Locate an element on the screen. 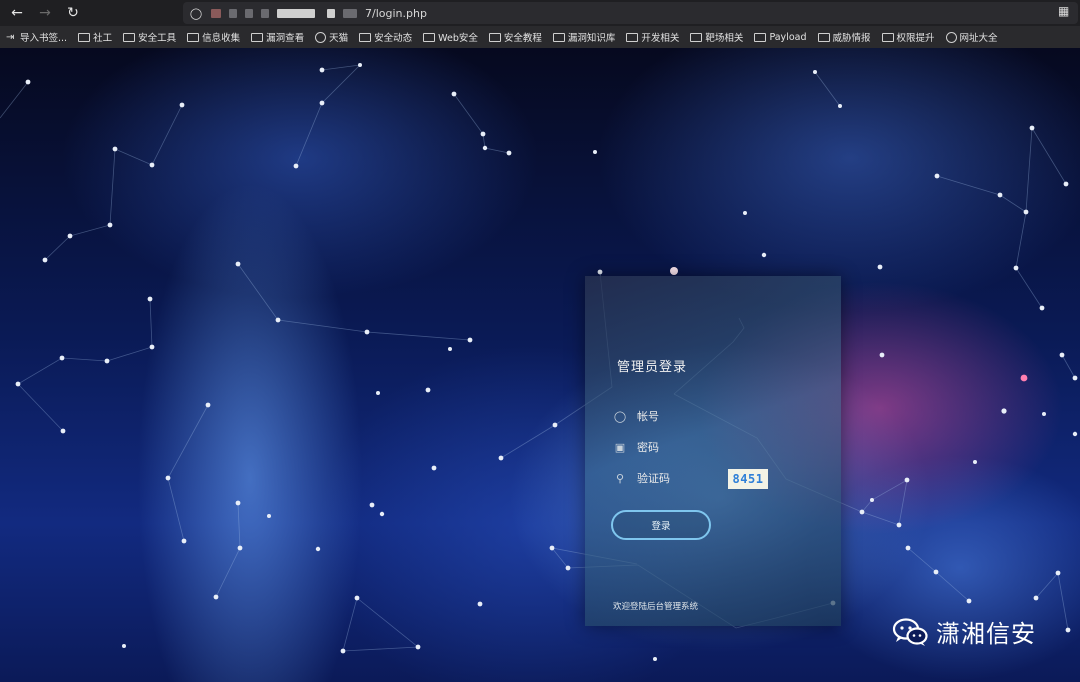 Image resolution: width=1080 pixels, height=682 pixels. bookmark-label: 靶场相关 is located at coordinates (724, 38).